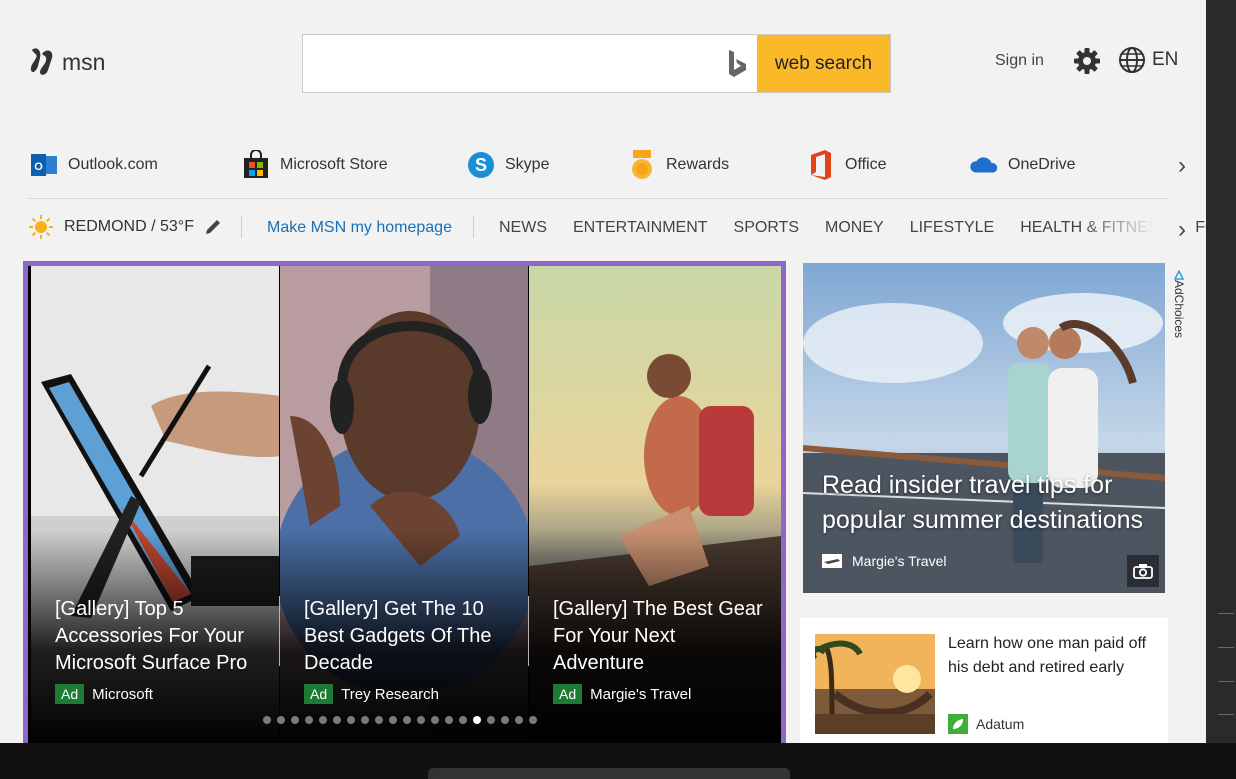 Image resolution: width=1236 pixels, height=779 pixels. Describe the element at coordinates (1143, 571) in the screenshot. I see `camera-icon` at that location.